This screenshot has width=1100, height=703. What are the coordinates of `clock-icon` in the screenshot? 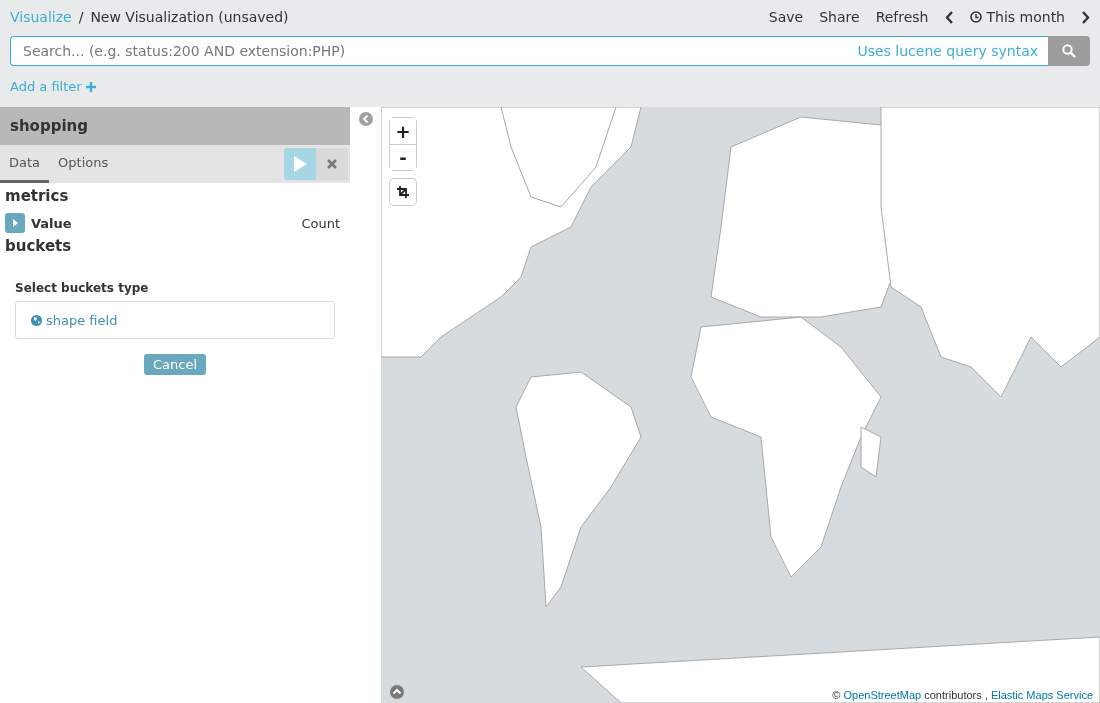 It's located at (975, 17).